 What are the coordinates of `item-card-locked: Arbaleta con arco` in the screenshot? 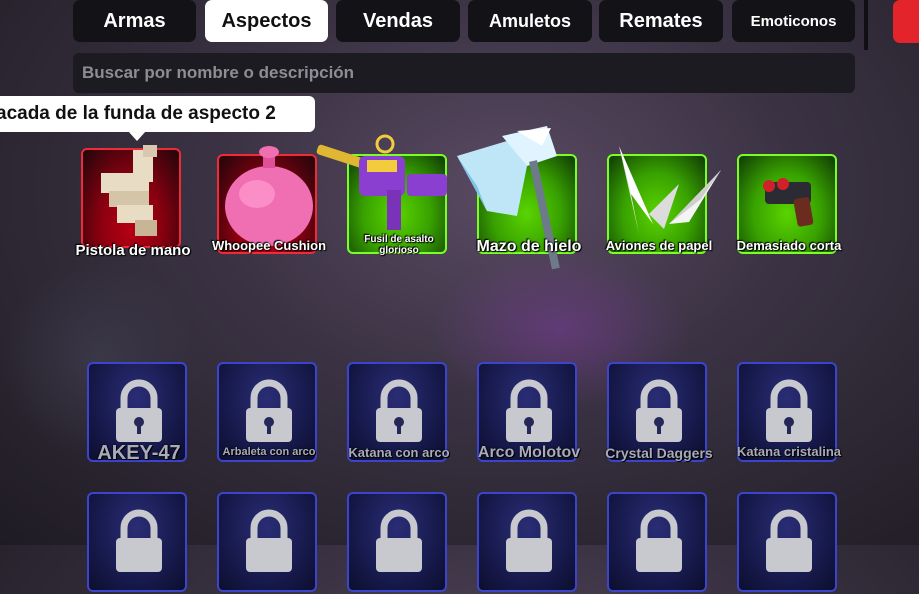 It's located at (267, 412).